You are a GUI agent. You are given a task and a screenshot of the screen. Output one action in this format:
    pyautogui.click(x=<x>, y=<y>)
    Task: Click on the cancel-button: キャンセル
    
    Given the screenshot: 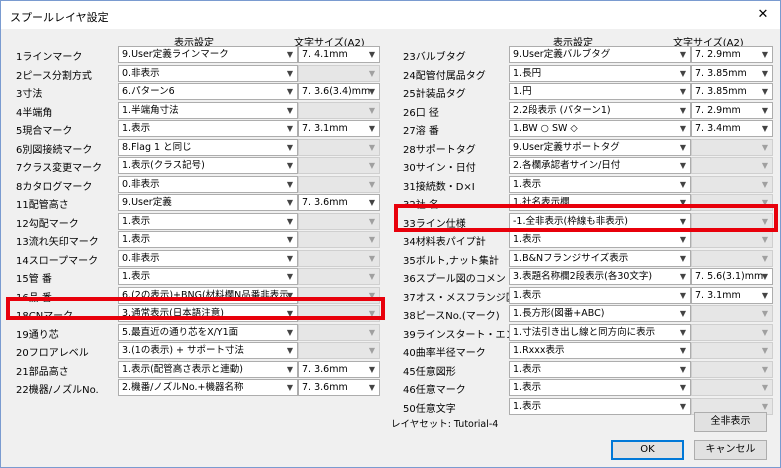 What is the action you would take?
    pyautogui.click(x=730, y=450)
    